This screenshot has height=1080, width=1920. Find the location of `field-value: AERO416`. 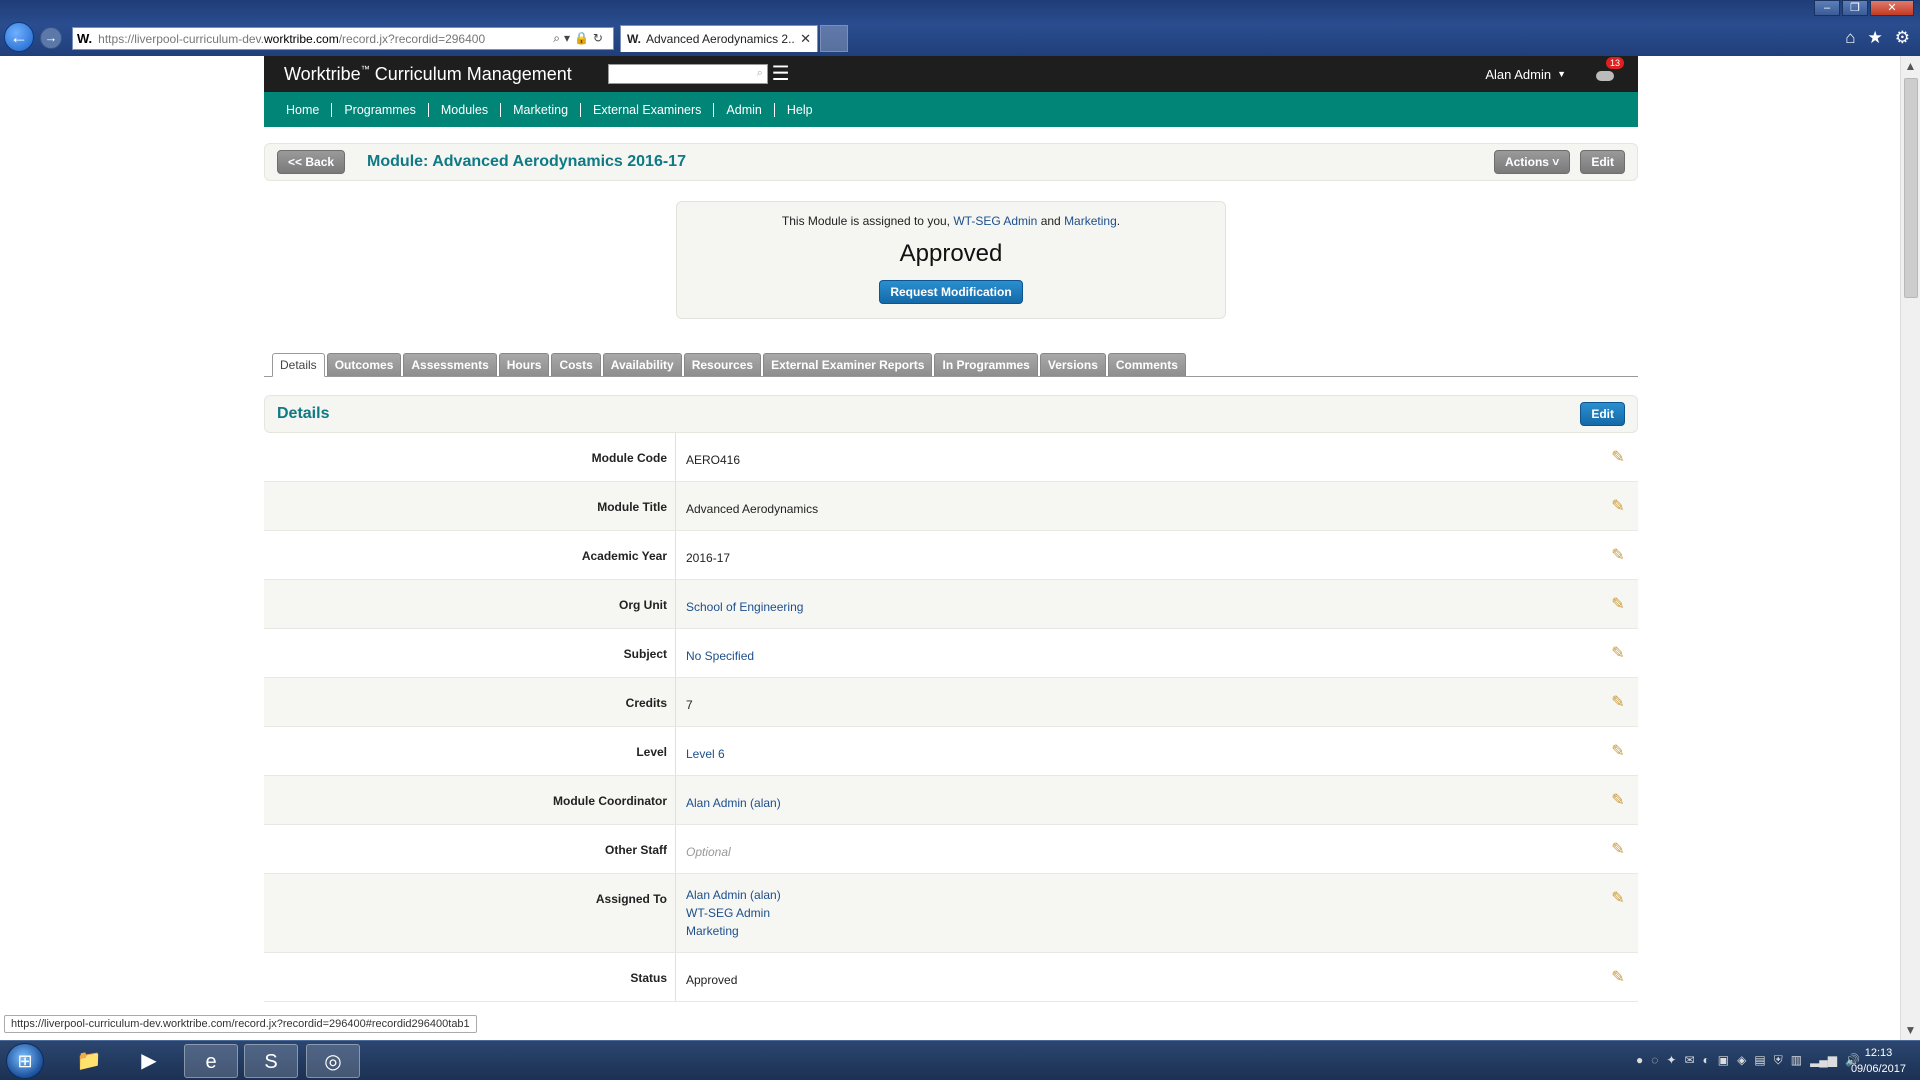

field-value: AERO416 is located at coordinates (713, 460).